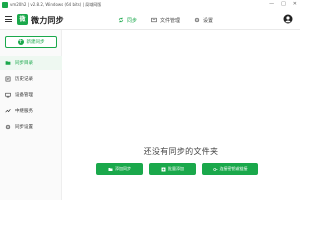  I want to click on batch-add-label: 批量添加, so click(176, 168).